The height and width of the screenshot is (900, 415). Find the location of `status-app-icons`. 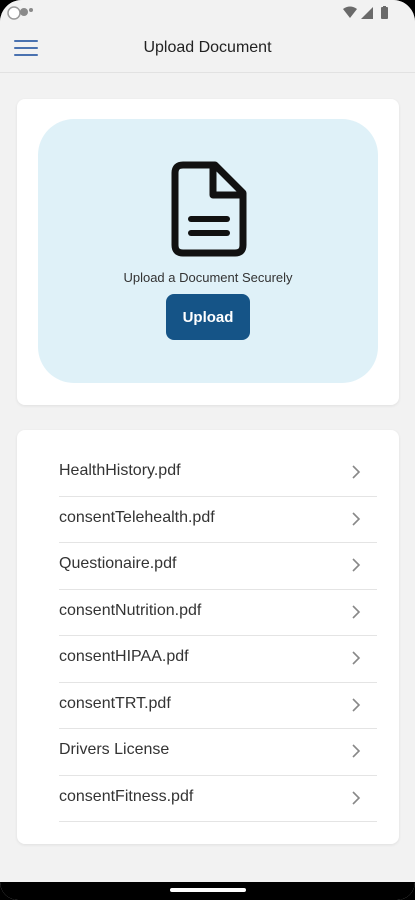

status-app-icons is located at coordinates (20, 13).